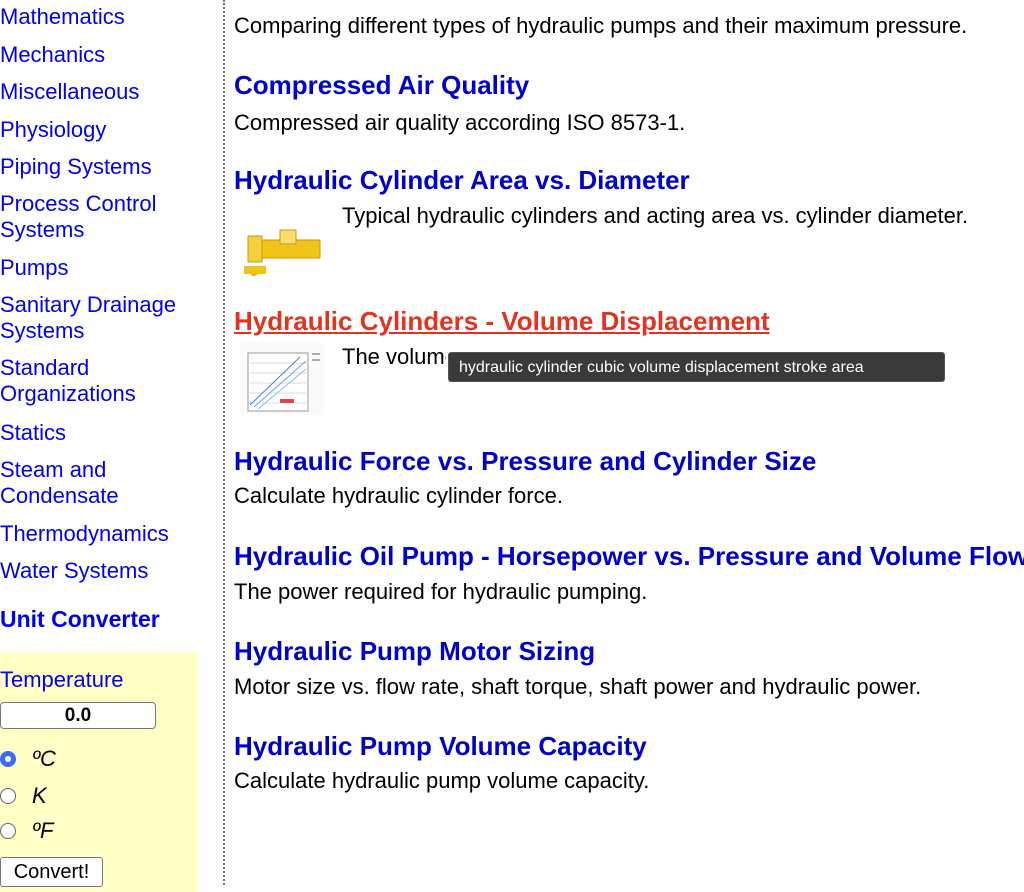 The image size is (1024, 892). What do you see at coordinates (80, 619) in the screenshot?
I see `unit-converter-title: Unit Converter` at bounding box center [80, 619].